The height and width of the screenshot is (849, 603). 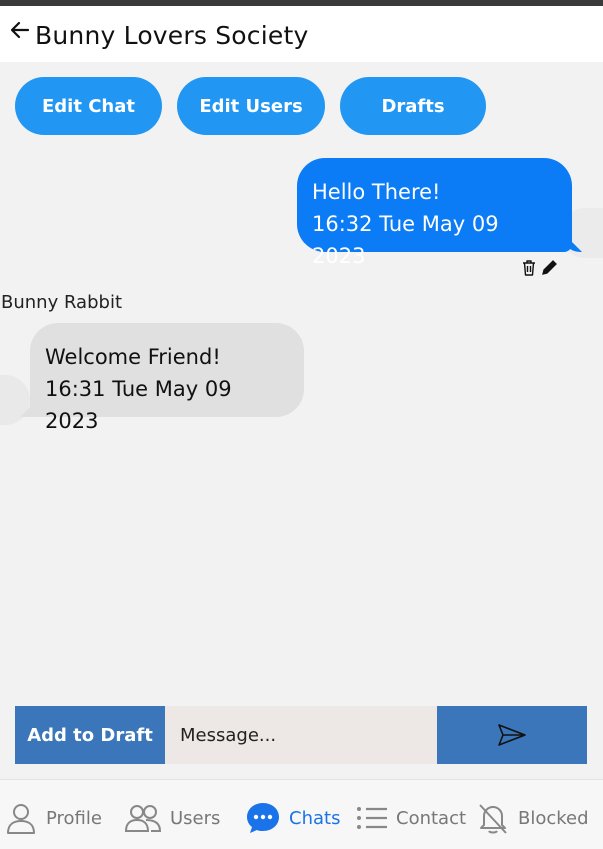 I want to click on outgoing-message-bubble: Hello There! 16:32 Tue May 09 2023, so click(x=434, y=213).